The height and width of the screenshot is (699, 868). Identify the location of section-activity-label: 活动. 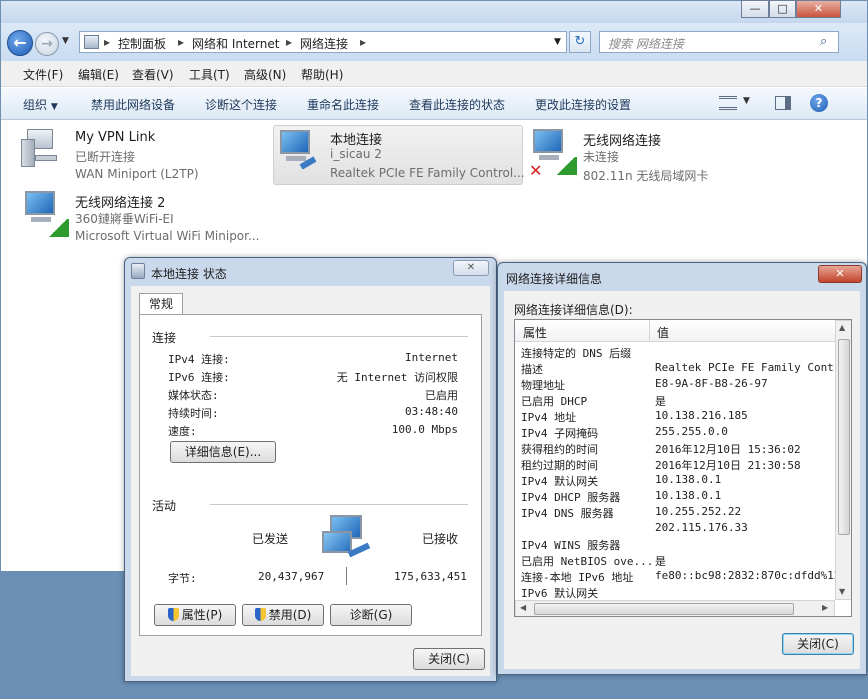
(164, 506).